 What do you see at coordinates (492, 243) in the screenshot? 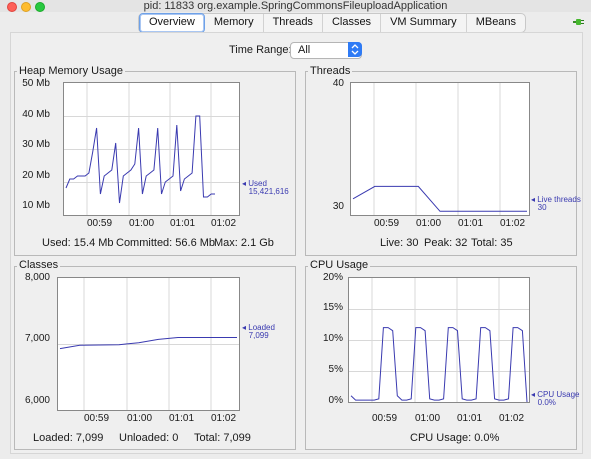
I see `threads-stat-total: Total: 35` at bounding box center [492, 243].